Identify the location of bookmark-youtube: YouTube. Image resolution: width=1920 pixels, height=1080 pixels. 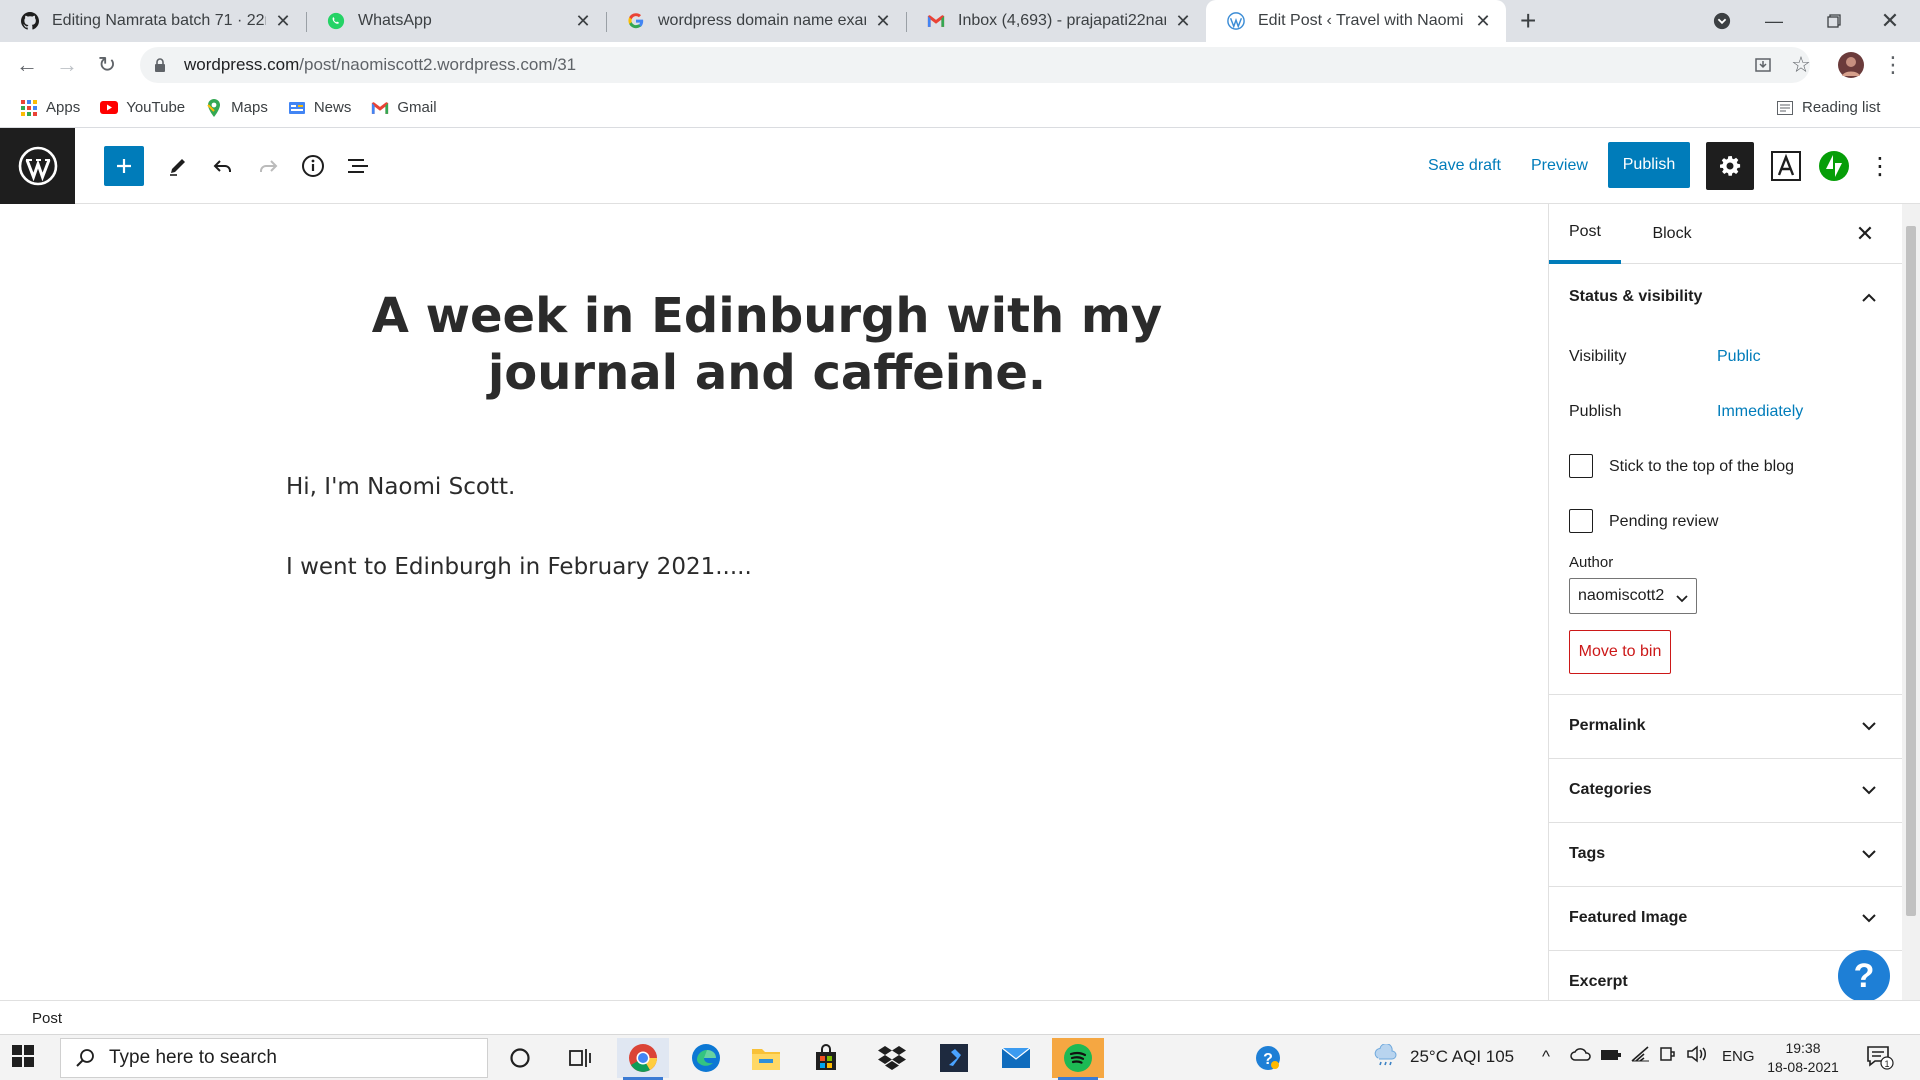
(142, 108).